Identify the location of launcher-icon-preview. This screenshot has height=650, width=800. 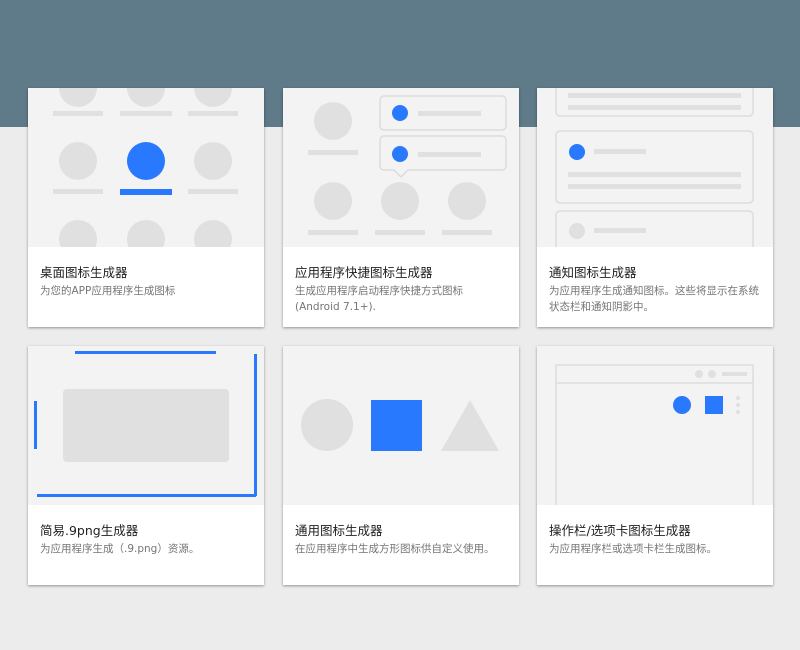
(146, 167).